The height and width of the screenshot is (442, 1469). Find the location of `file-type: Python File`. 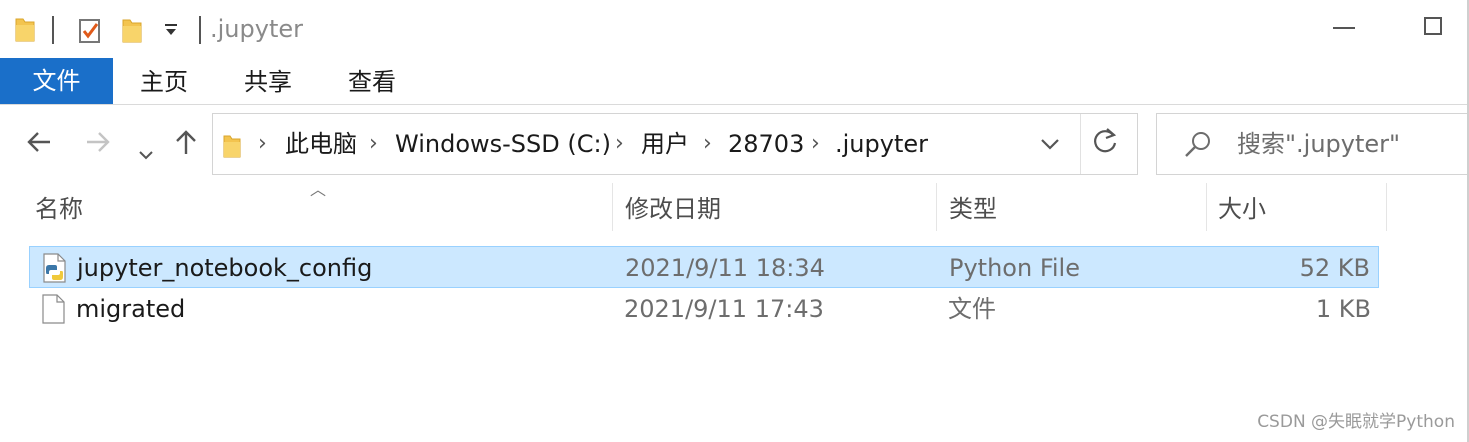

file-type: Python File is located at coordinates (1014, 268).